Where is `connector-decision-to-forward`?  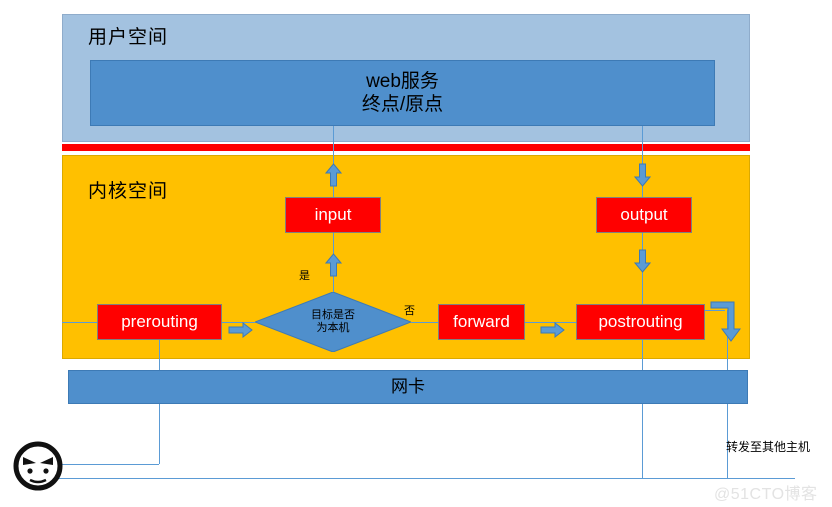
connector-decision-to-forward is located at coordinates (424, 322).